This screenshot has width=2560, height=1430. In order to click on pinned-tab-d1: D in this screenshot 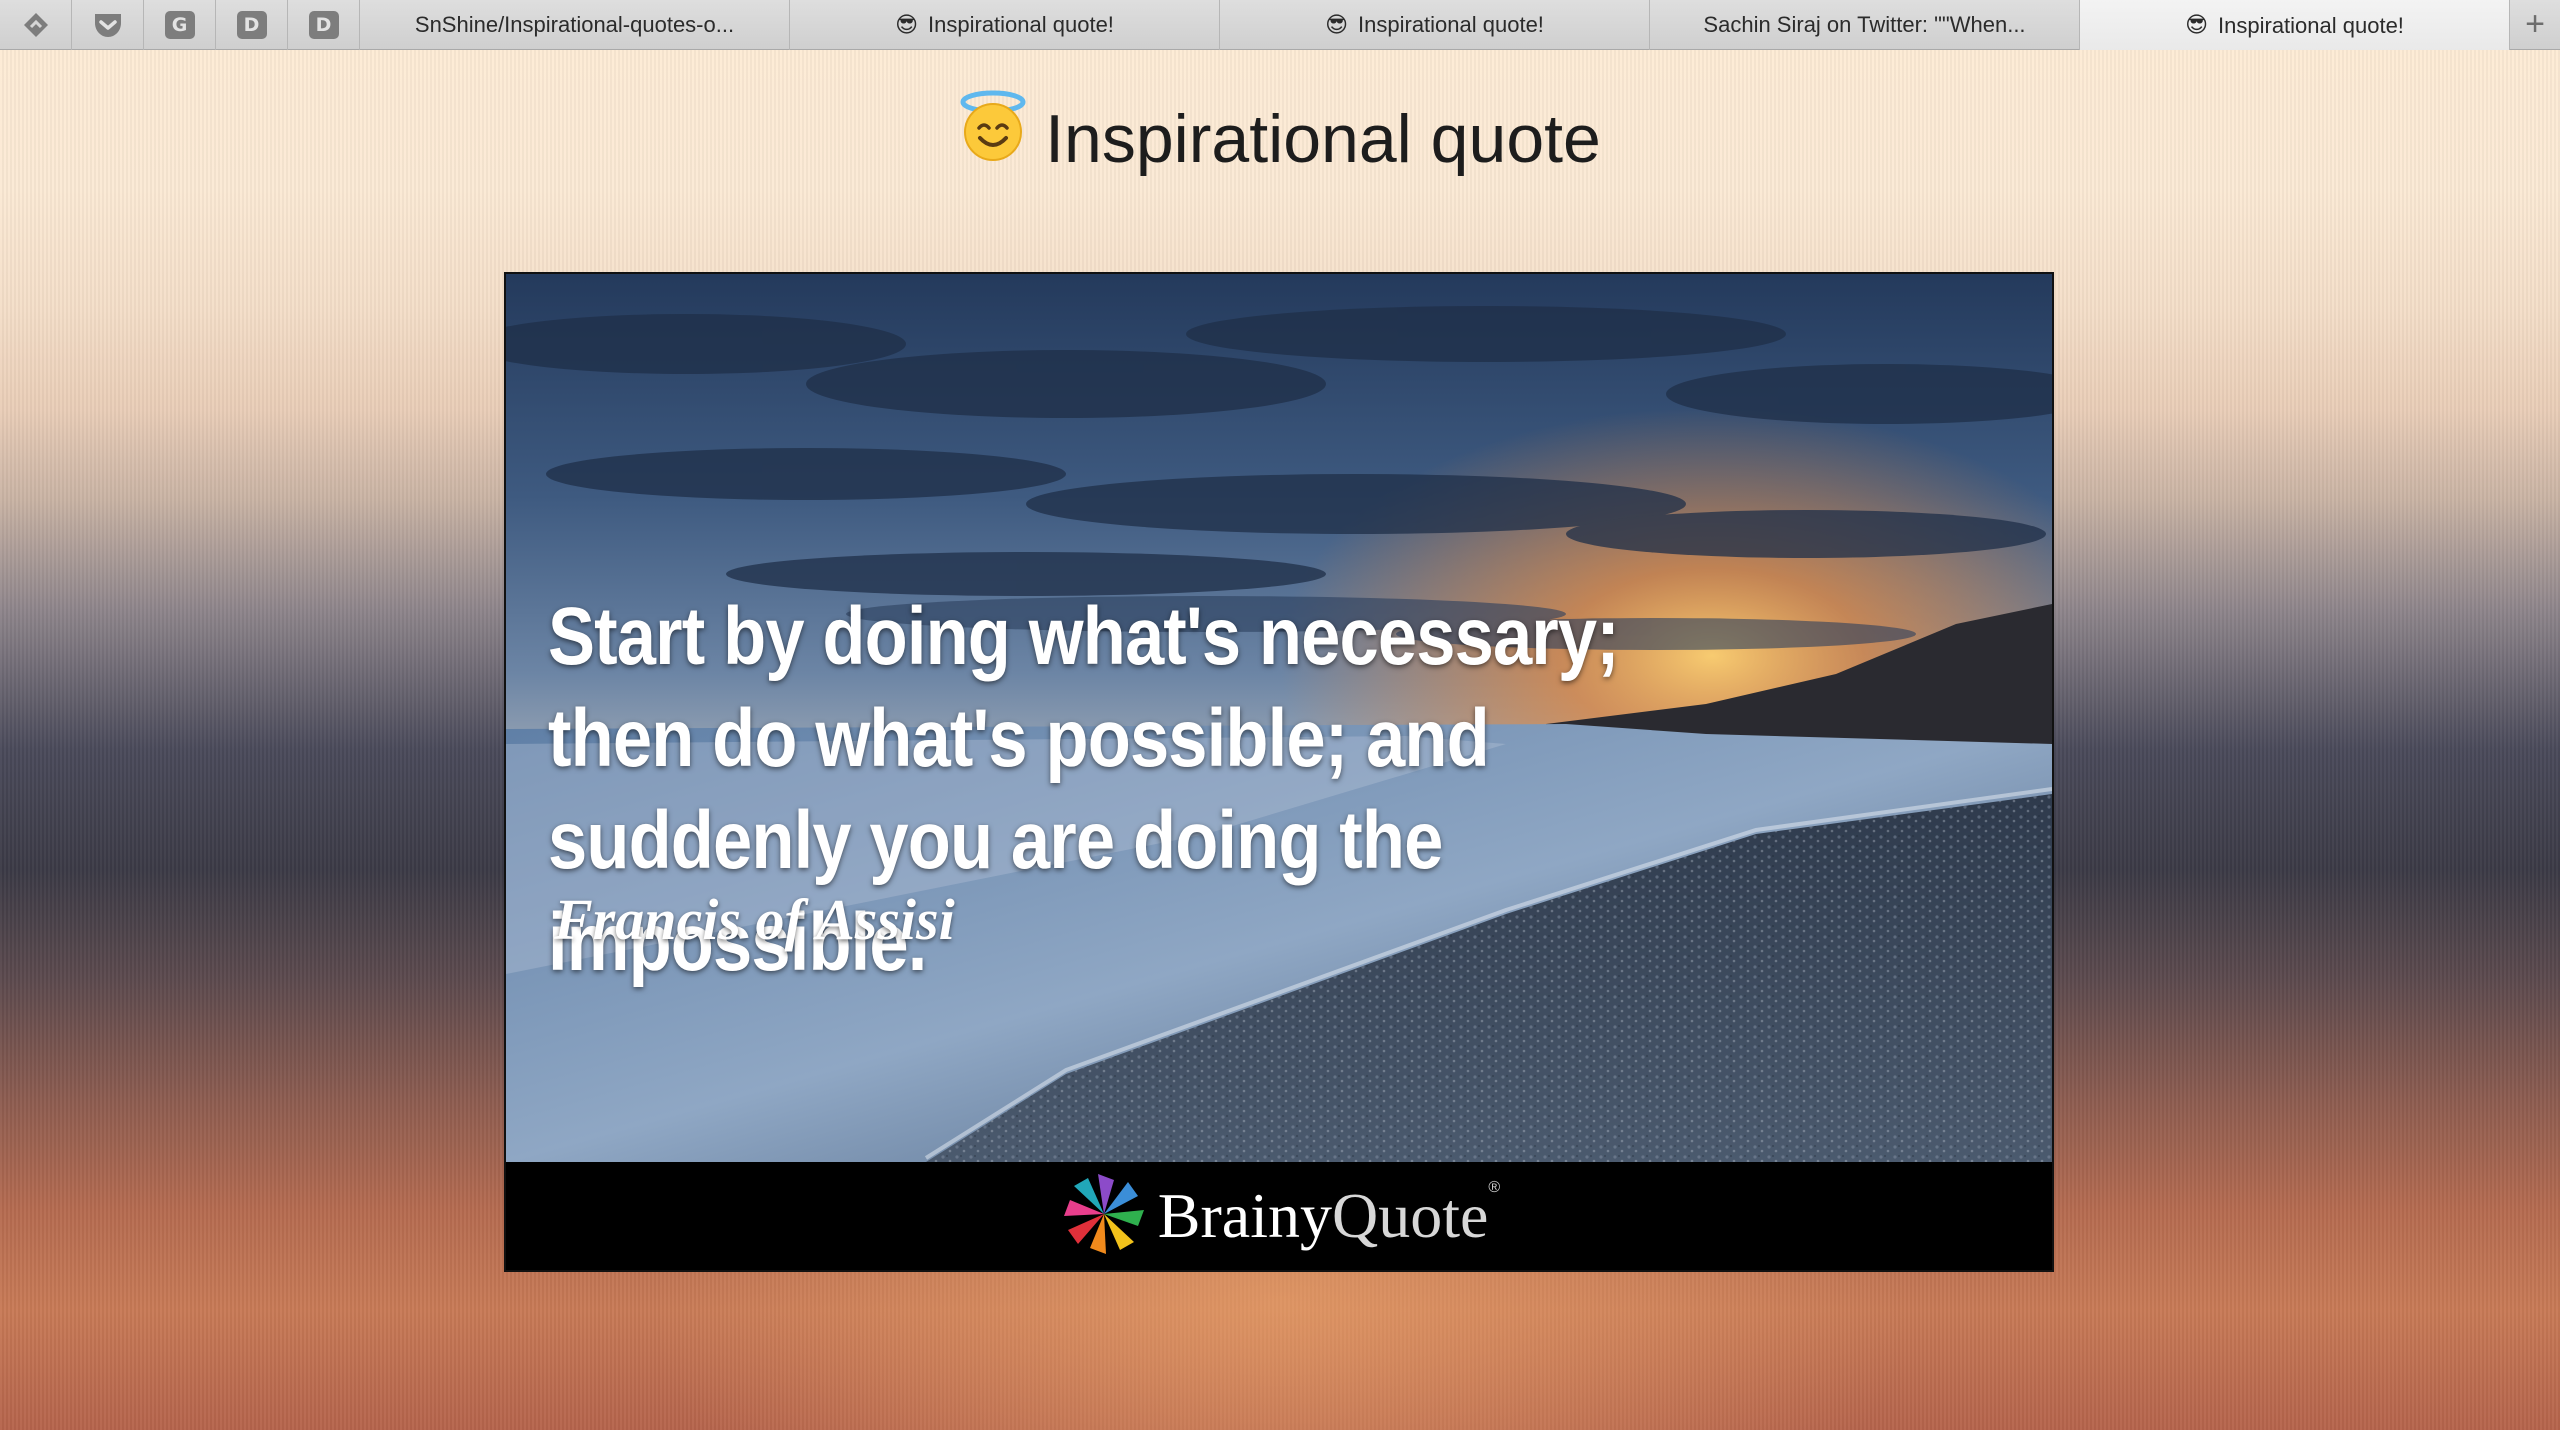, I will do `click(252, 25)`.